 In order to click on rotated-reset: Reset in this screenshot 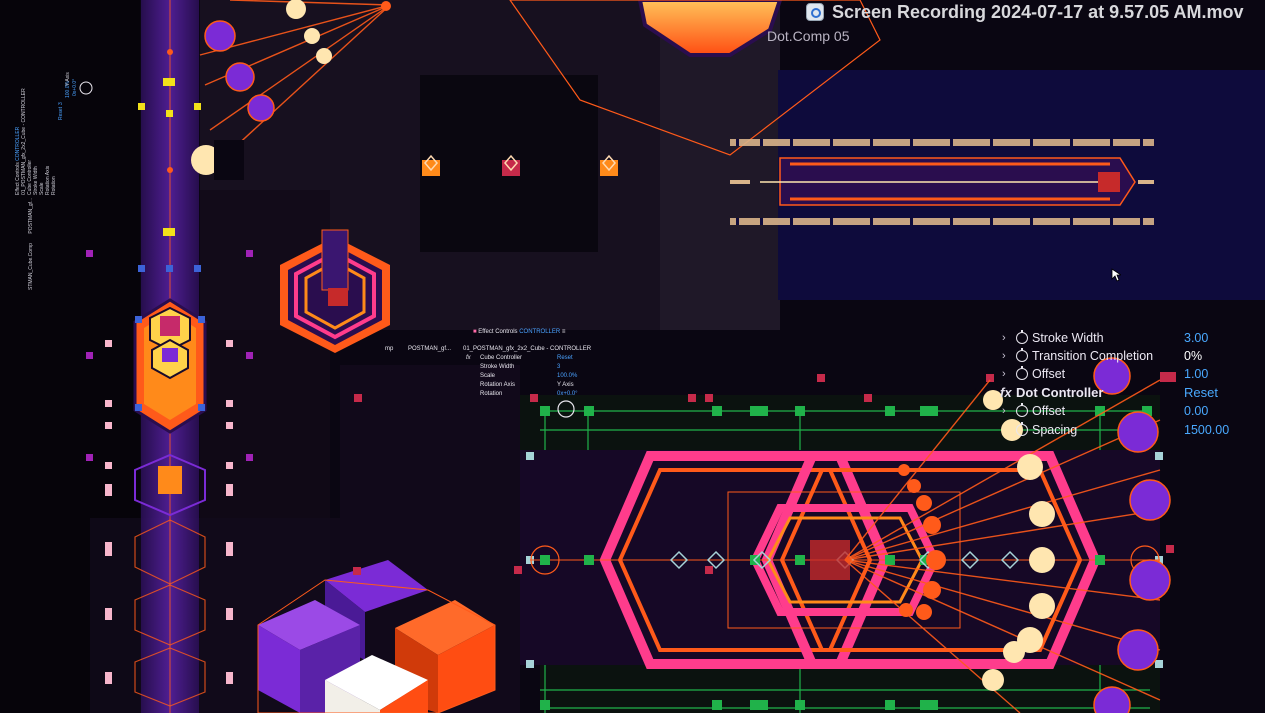, I will do `click(61, 113)`.